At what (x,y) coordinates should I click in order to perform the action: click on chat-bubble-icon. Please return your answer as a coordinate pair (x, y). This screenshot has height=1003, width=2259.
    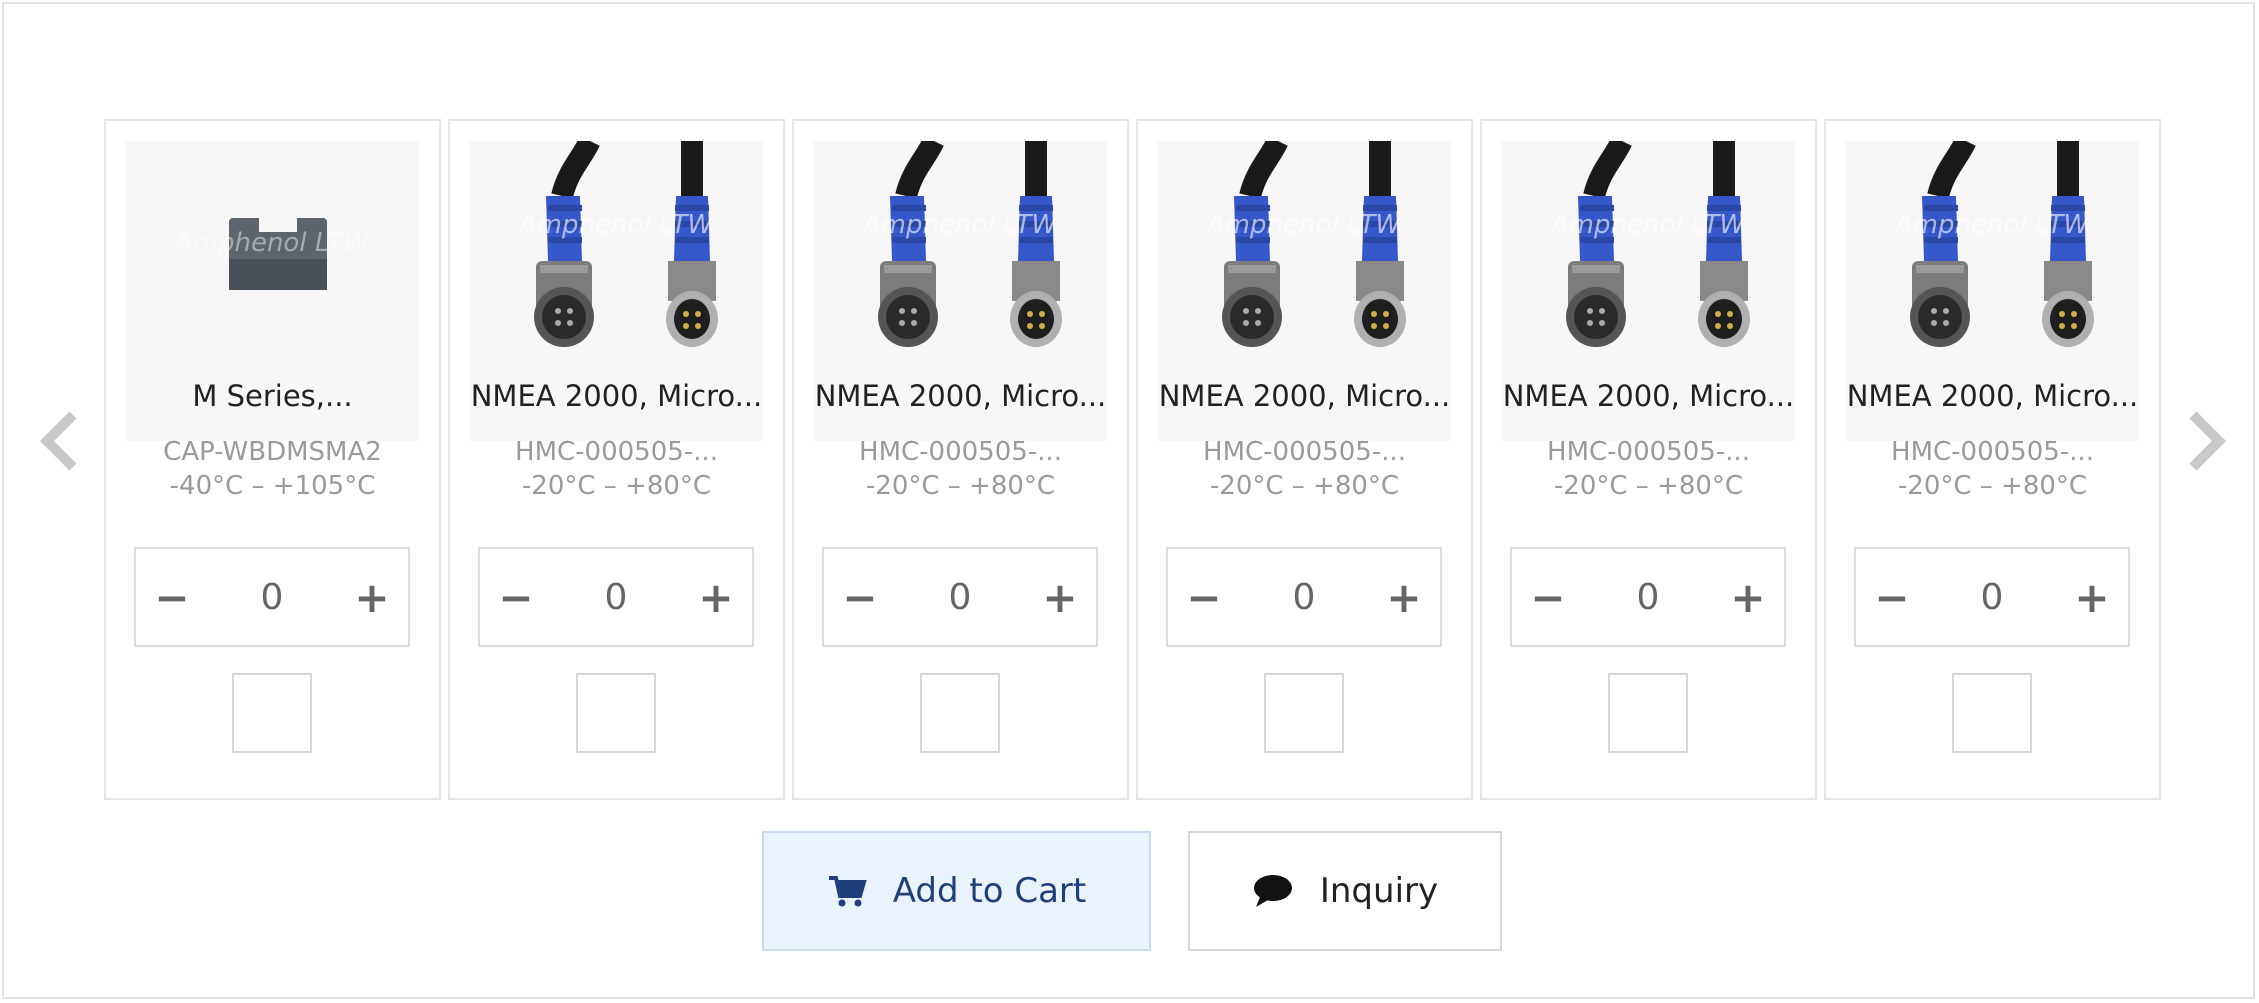
    Looking at the image, I should click on (1273, 891).